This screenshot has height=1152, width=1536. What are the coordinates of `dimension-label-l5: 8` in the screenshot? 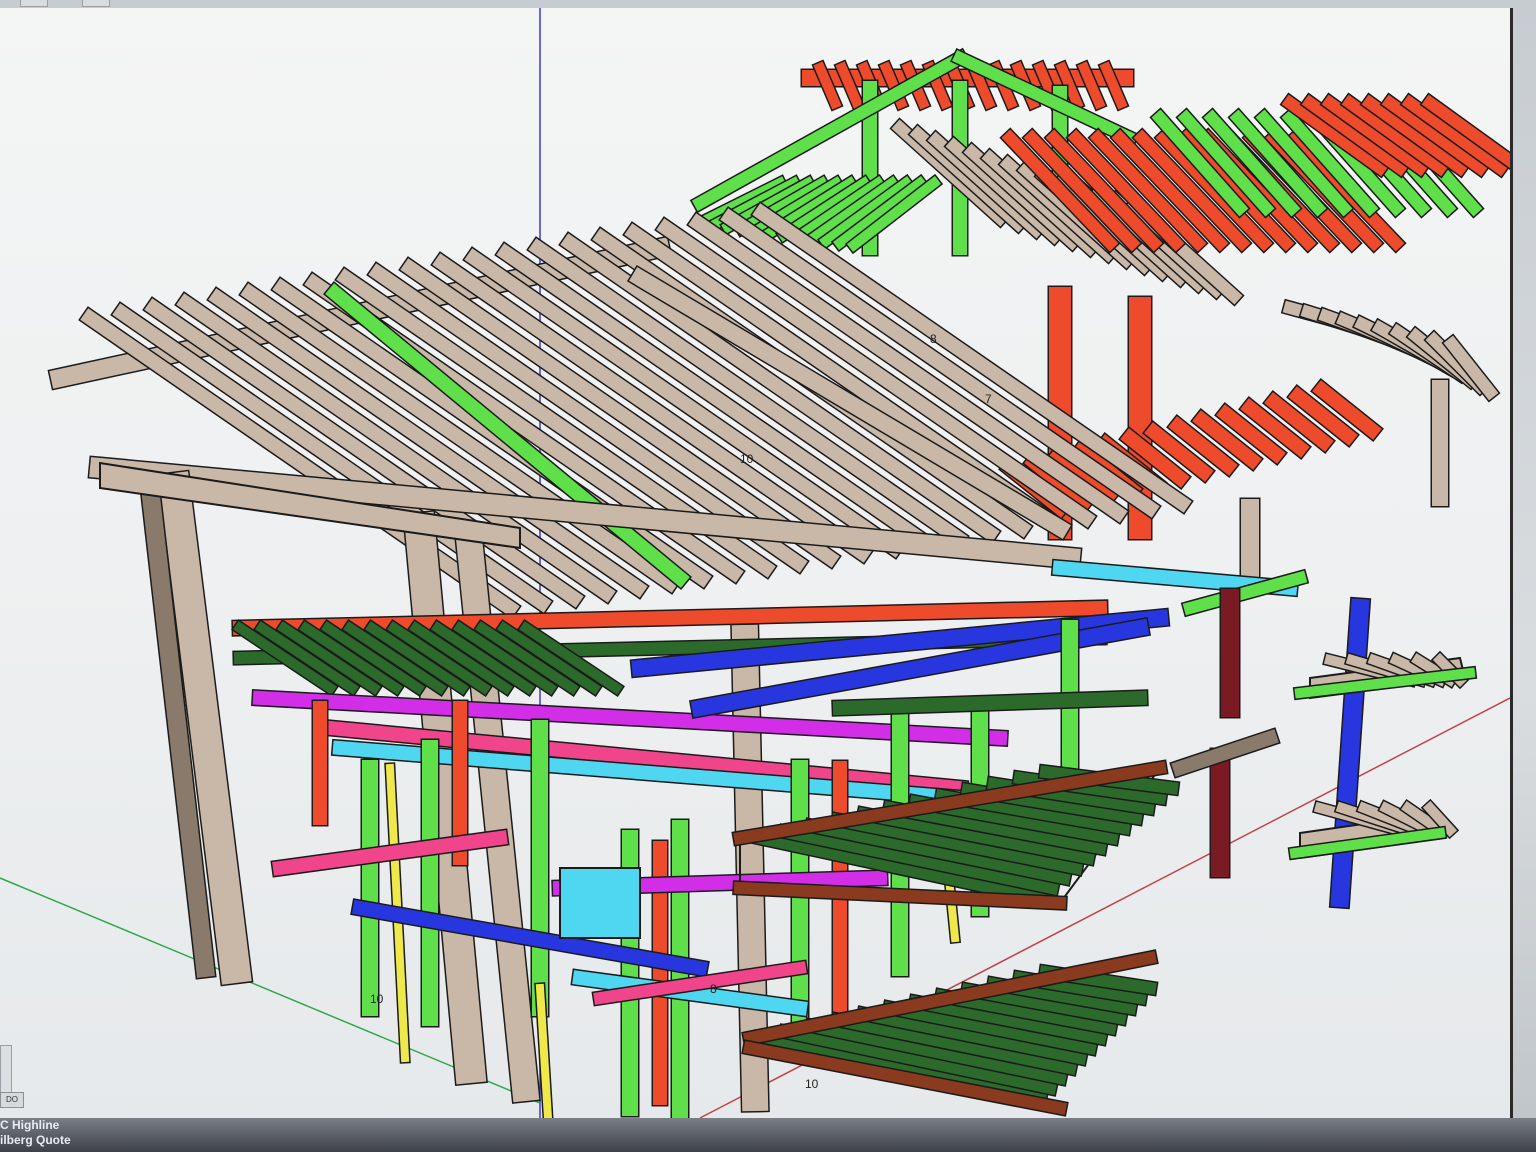 It's located at (713, 989).